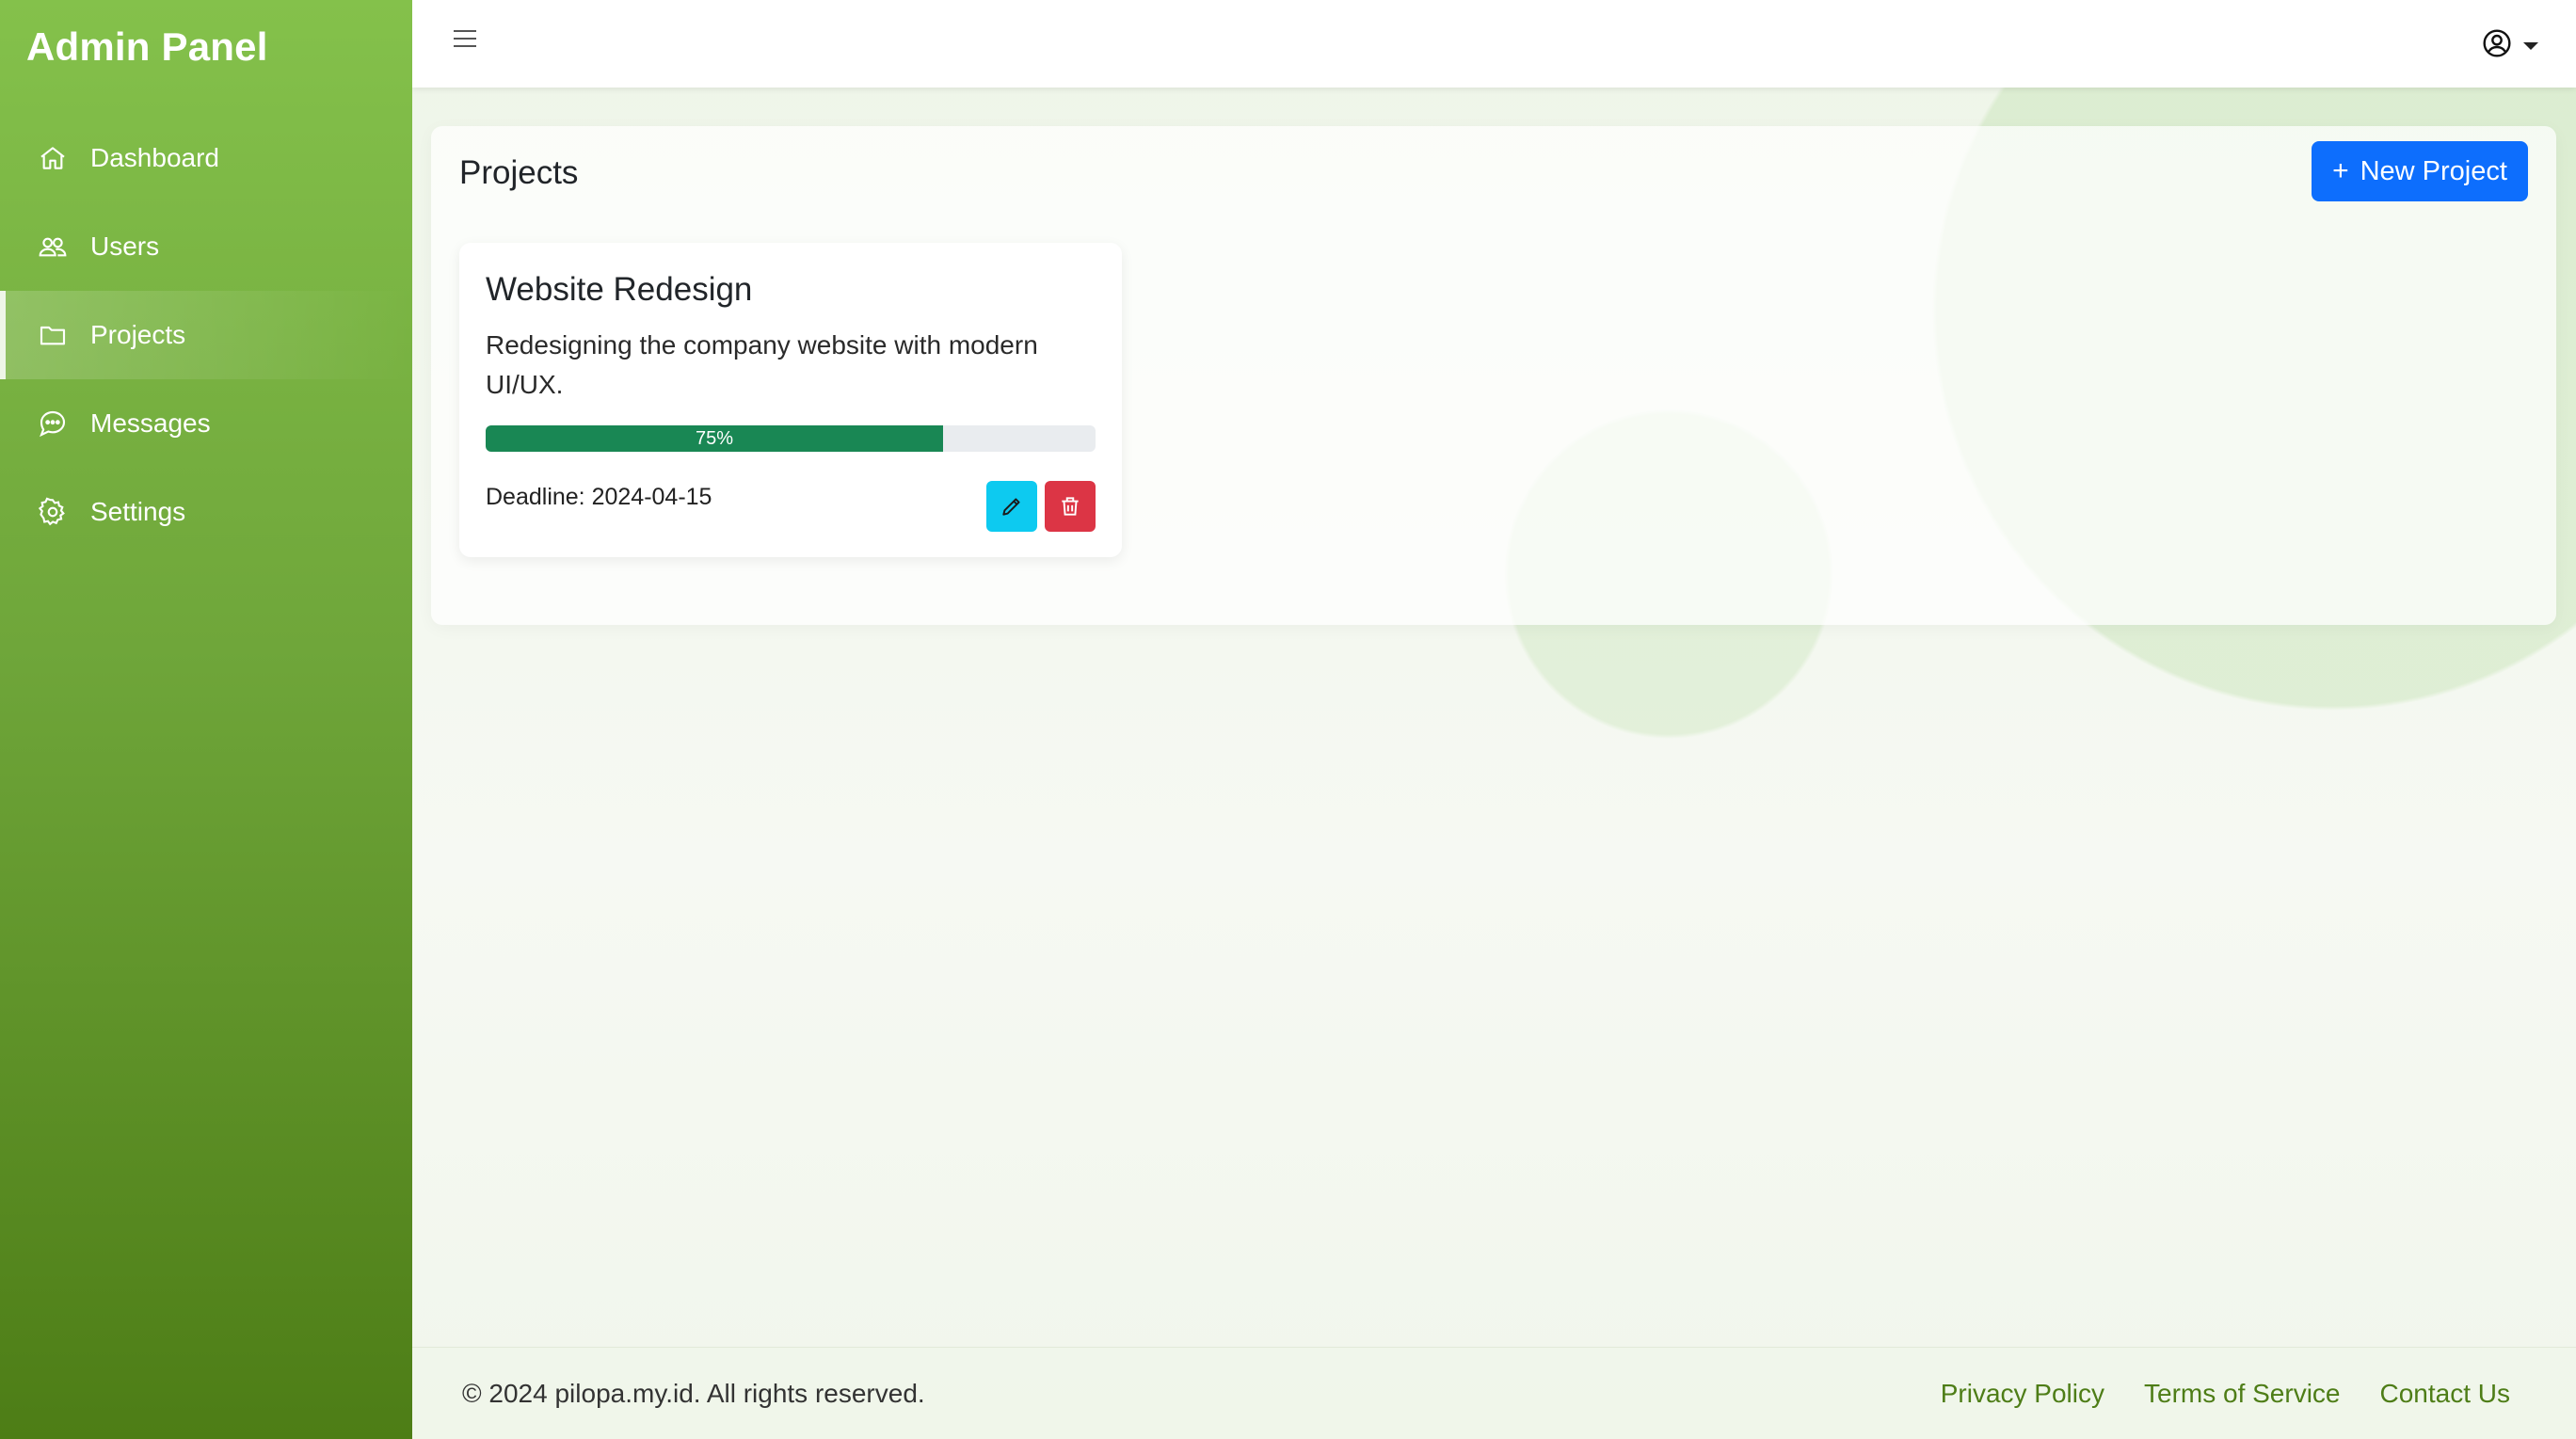 This screenshot has width=2576, height=1439. What do you see at coordinates (2242, 1394) in the screenshot?
I see `terms-of-service-link: Terms of Service` at bounding box center [2242, 1394].